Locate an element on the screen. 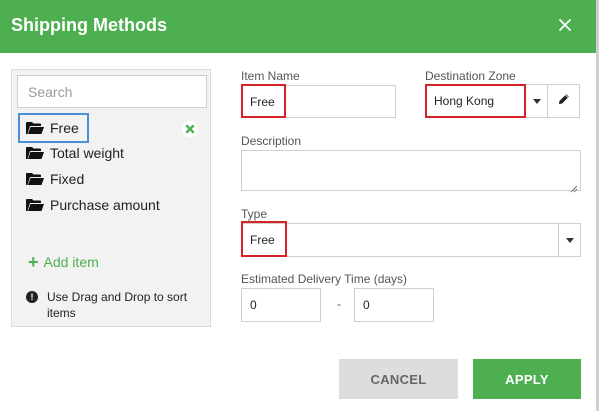 The width and height of the screenshot is (599, 411). description-label: Description is located at coordinates (271, 141).